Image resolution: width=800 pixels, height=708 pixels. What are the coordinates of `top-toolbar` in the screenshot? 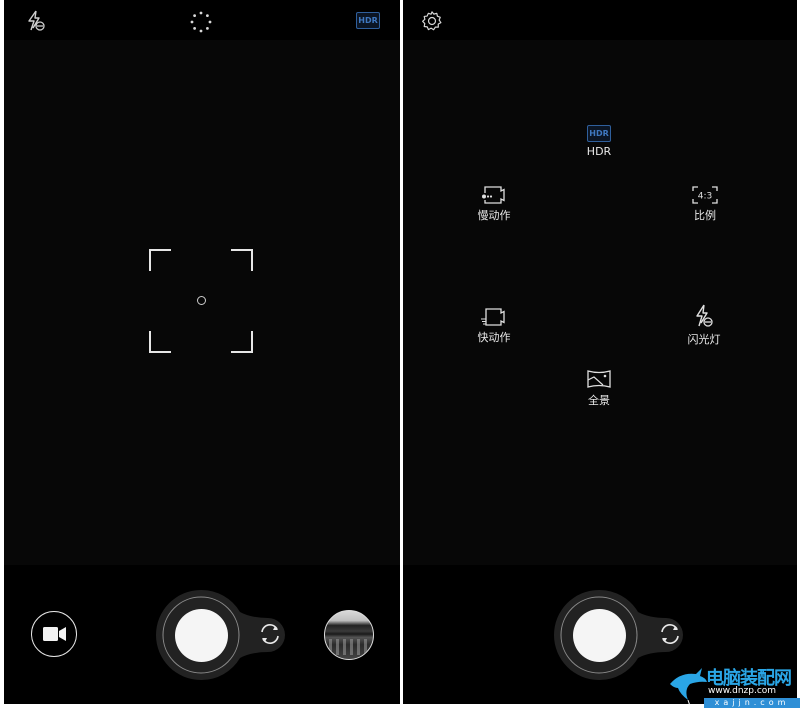 It's located at (600, 20).